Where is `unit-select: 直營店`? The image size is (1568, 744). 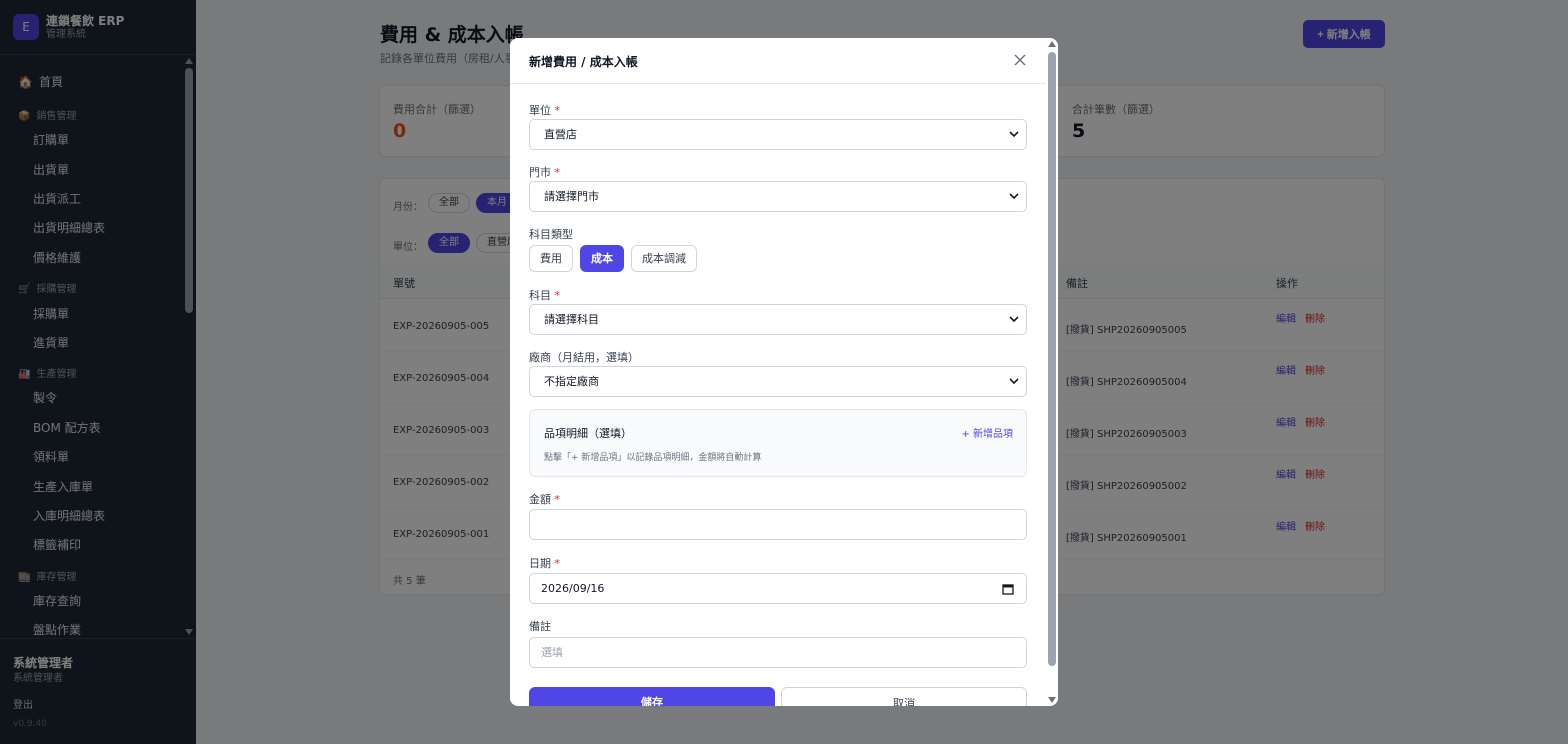 unit-select: 直營店 is located at coordinates (778, 134).